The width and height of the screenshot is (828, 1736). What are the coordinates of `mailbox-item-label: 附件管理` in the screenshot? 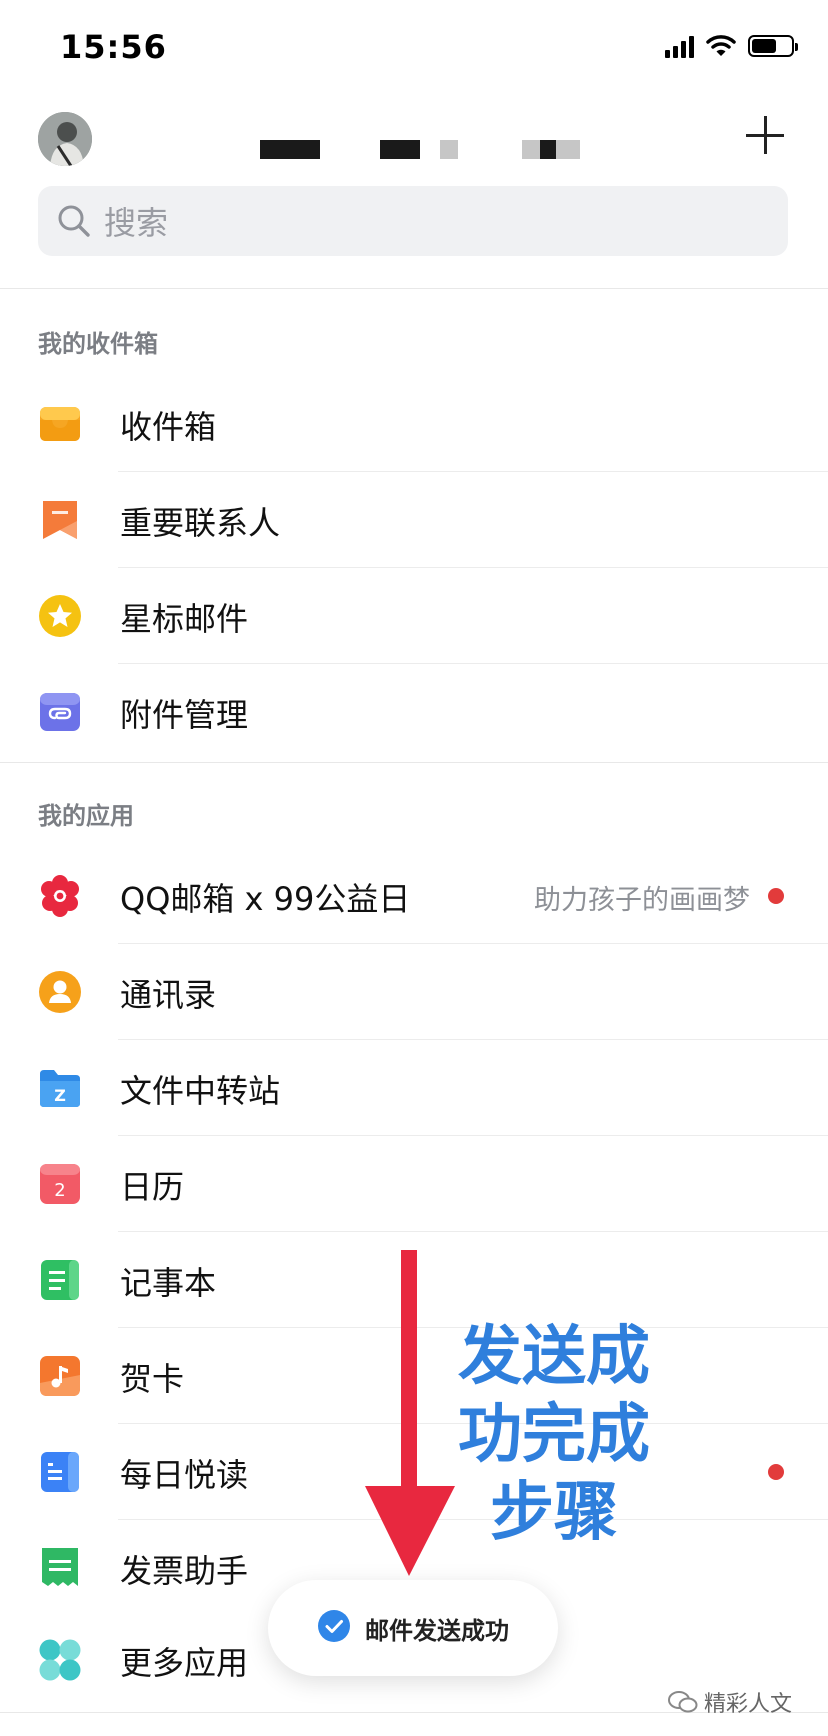 It's located at (184, 715).